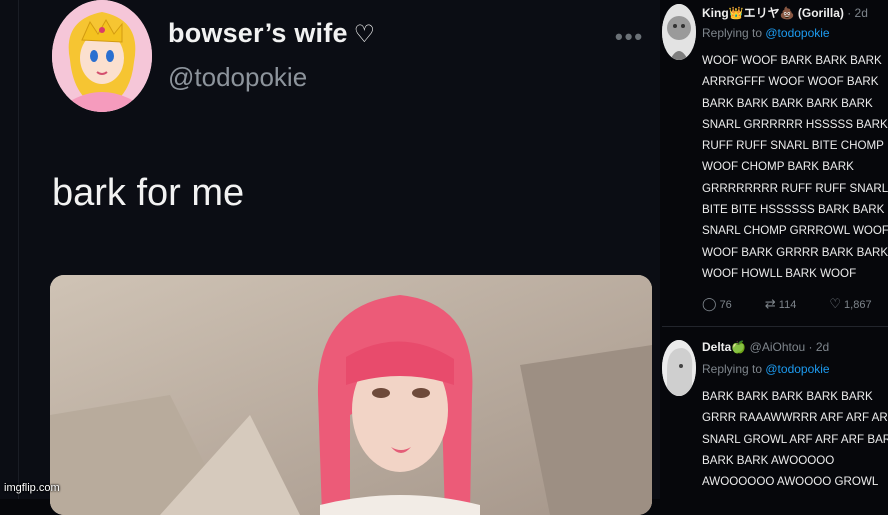 This screenshot has width=888, height=515. Describe the element at coordinates (795, 231) in the screenshot. I see `reply-line: SNARL CHOMP gRRROWL WOOF` at that location.